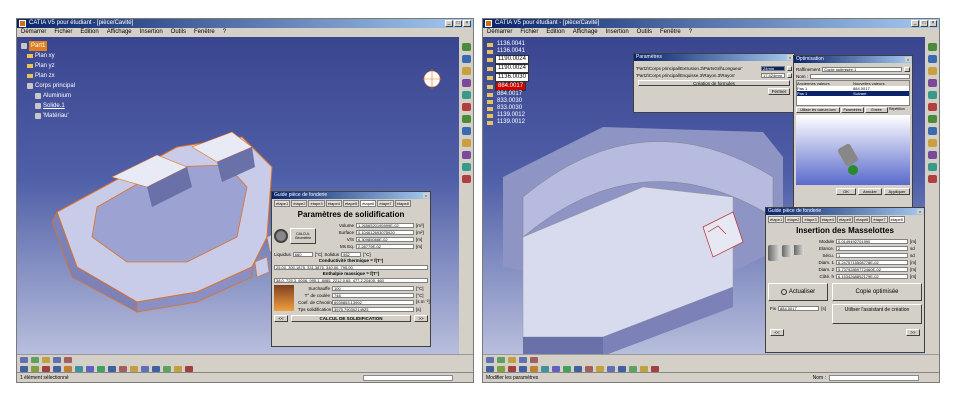 The image size is (955, 398). I want to click on tree-item-corps-principal: Corps principal, so click(48, 86).